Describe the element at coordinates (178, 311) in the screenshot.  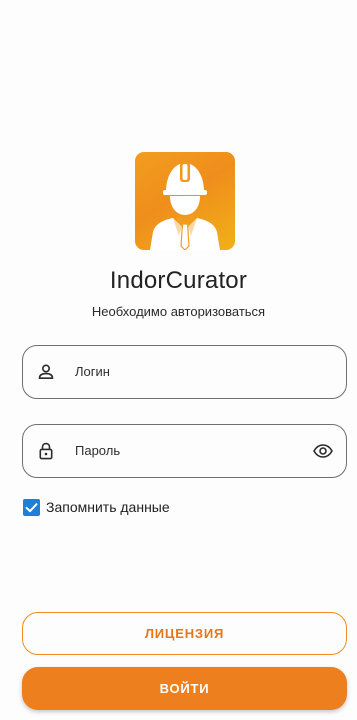
I see `auth-subtitle: Необходимо авторизоваться` at that location.